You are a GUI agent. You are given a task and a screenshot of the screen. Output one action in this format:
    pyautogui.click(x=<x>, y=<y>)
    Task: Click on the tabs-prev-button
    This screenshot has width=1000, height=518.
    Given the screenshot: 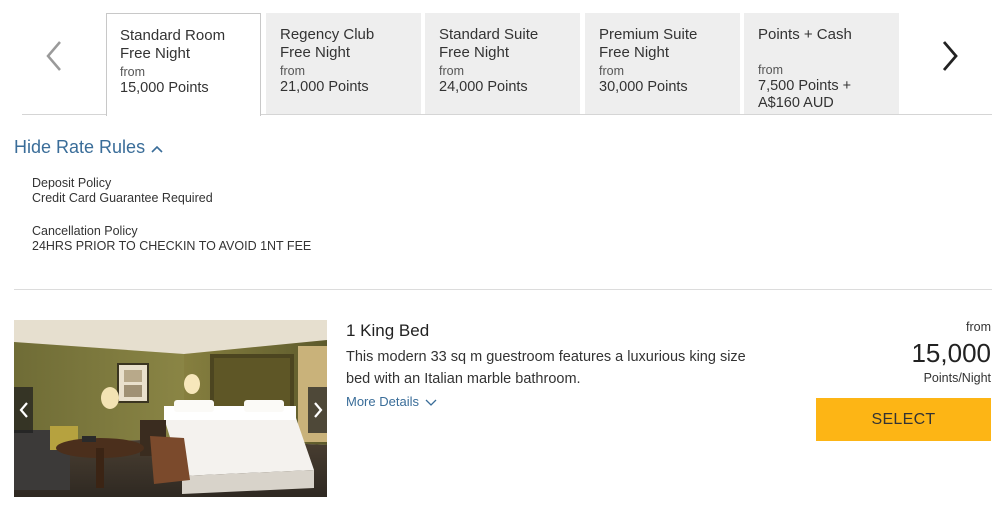 What is the action you would take?
    pyautogui.click(x=54, y=56)
    